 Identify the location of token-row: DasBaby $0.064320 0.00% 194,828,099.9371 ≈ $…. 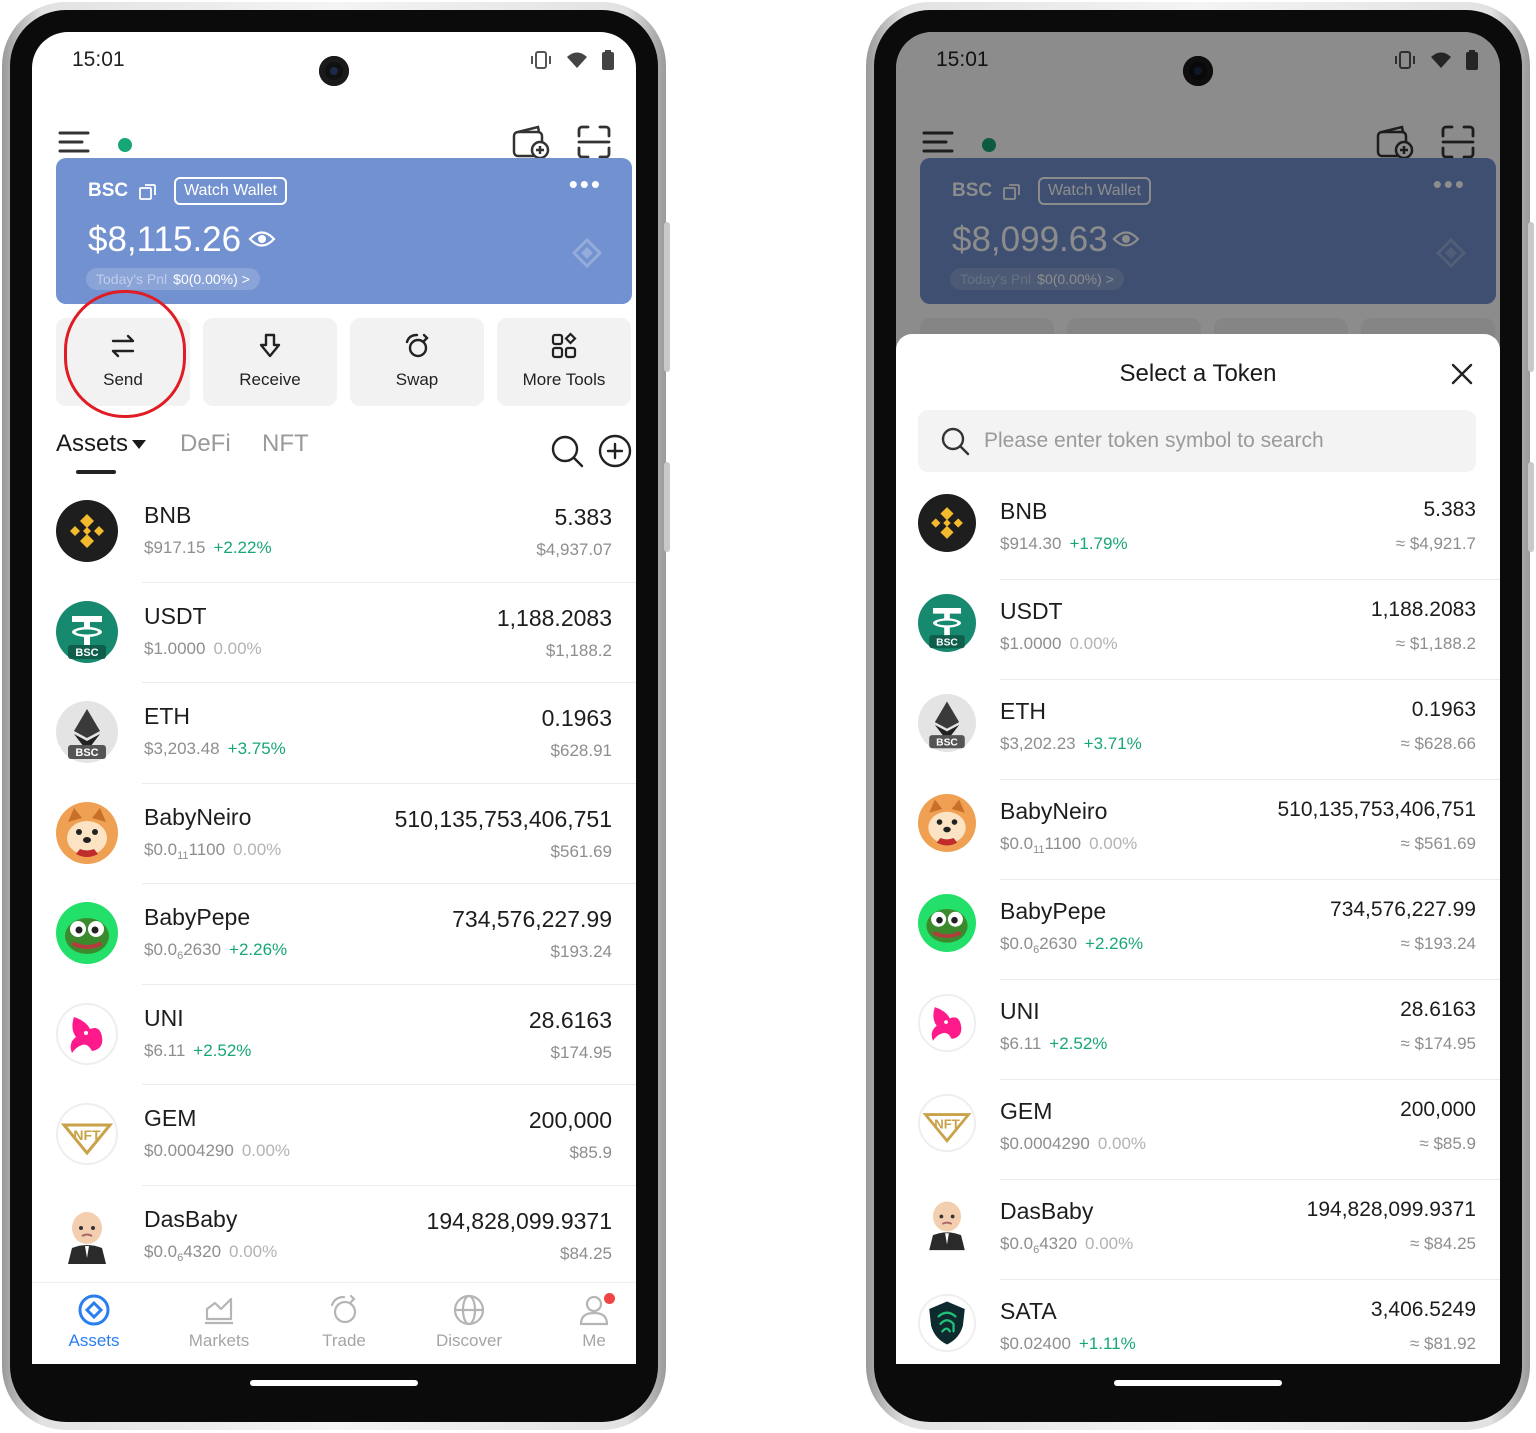
(1198, 1230).